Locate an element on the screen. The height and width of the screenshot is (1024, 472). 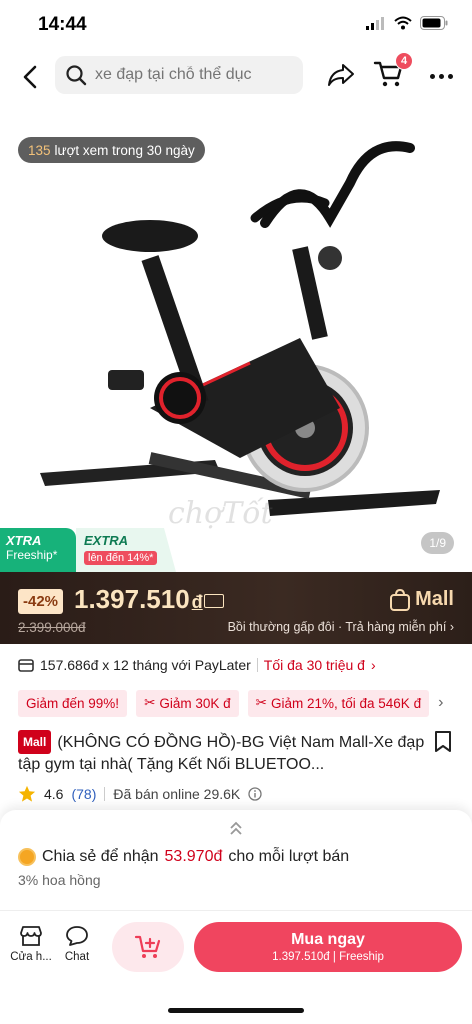
more-options-button is located at coordinates (441, 76).